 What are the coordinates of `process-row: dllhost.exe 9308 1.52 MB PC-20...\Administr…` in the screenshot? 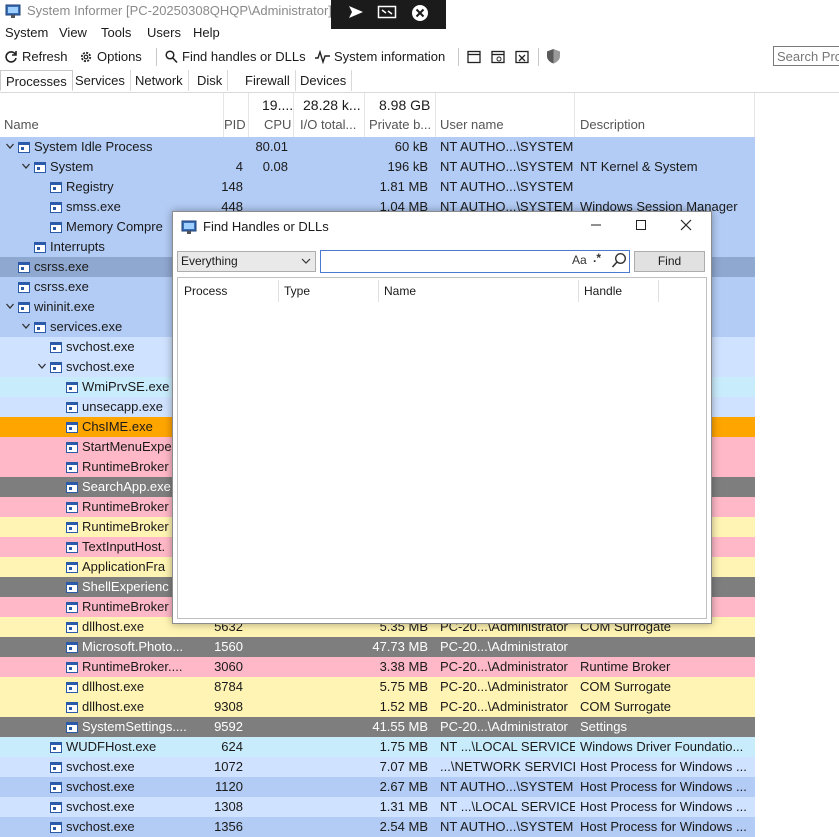 It's located at (377, 707).